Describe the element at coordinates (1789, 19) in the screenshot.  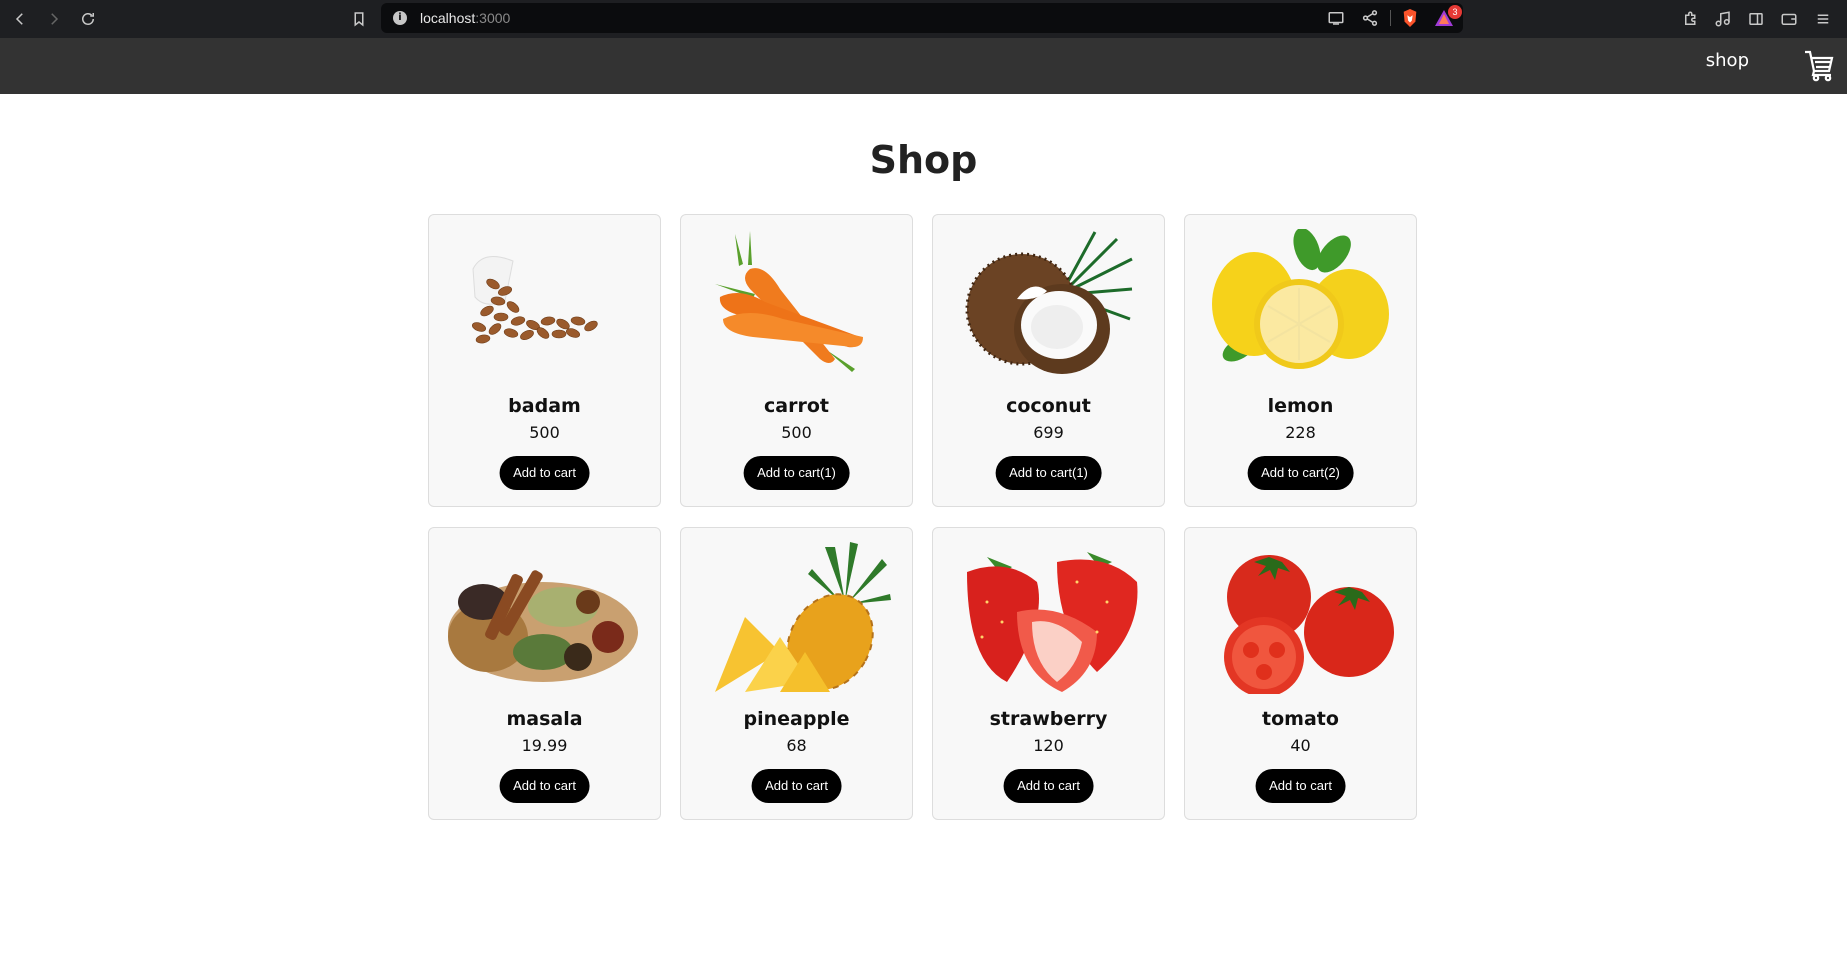
I see `wallet-icon` at that location.